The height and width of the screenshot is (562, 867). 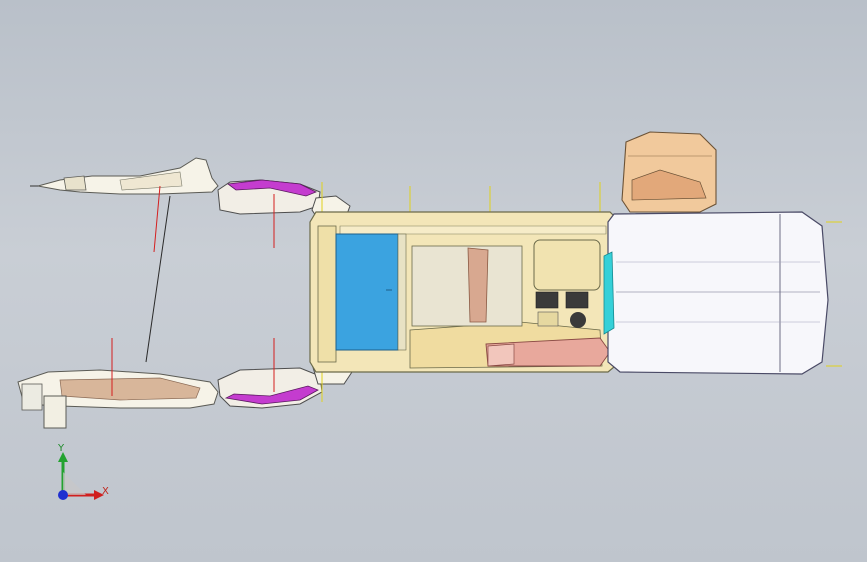 What do you see at coordinates (716, 293) in the screenshot?
I see `operator-cab` at bounding box center [716, 293].